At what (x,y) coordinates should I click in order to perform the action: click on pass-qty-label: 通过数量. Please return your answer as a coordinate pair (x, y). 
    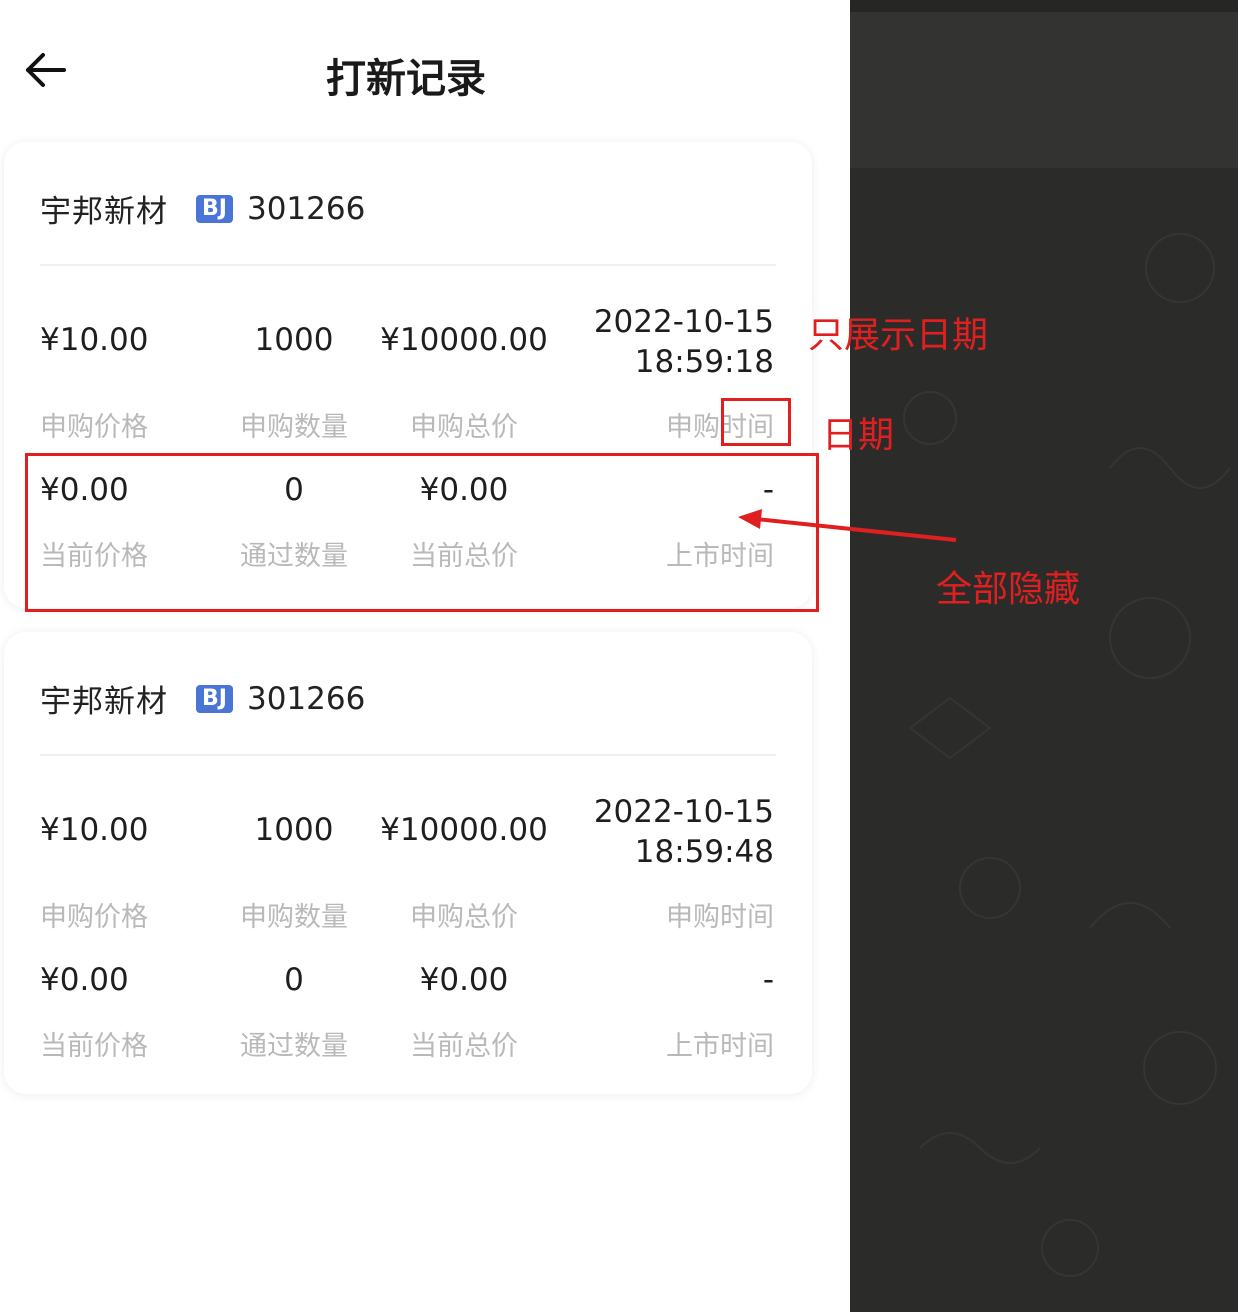
    Looking at the image, I should click on (294, 1046).